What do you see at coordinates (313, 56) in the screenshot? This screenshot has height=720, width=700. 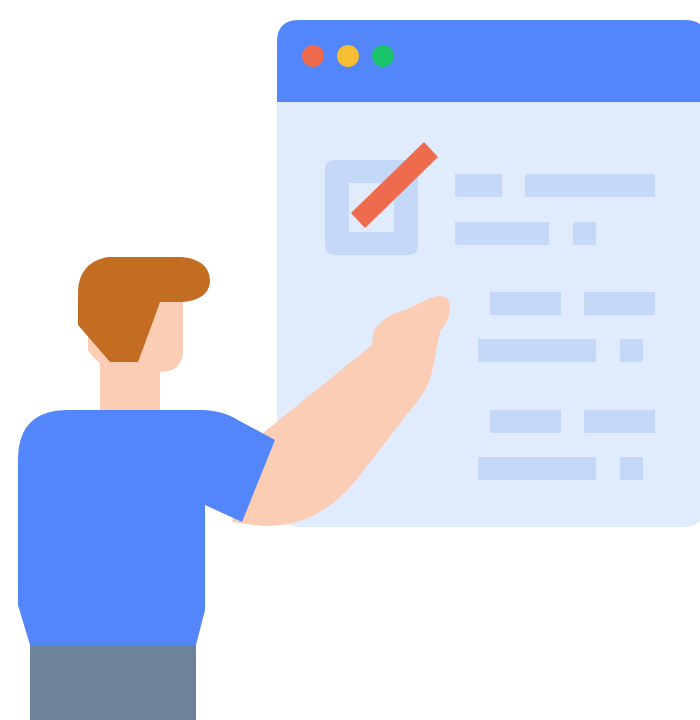 I see `close-dot-icon` at bounding box center [313, 56].